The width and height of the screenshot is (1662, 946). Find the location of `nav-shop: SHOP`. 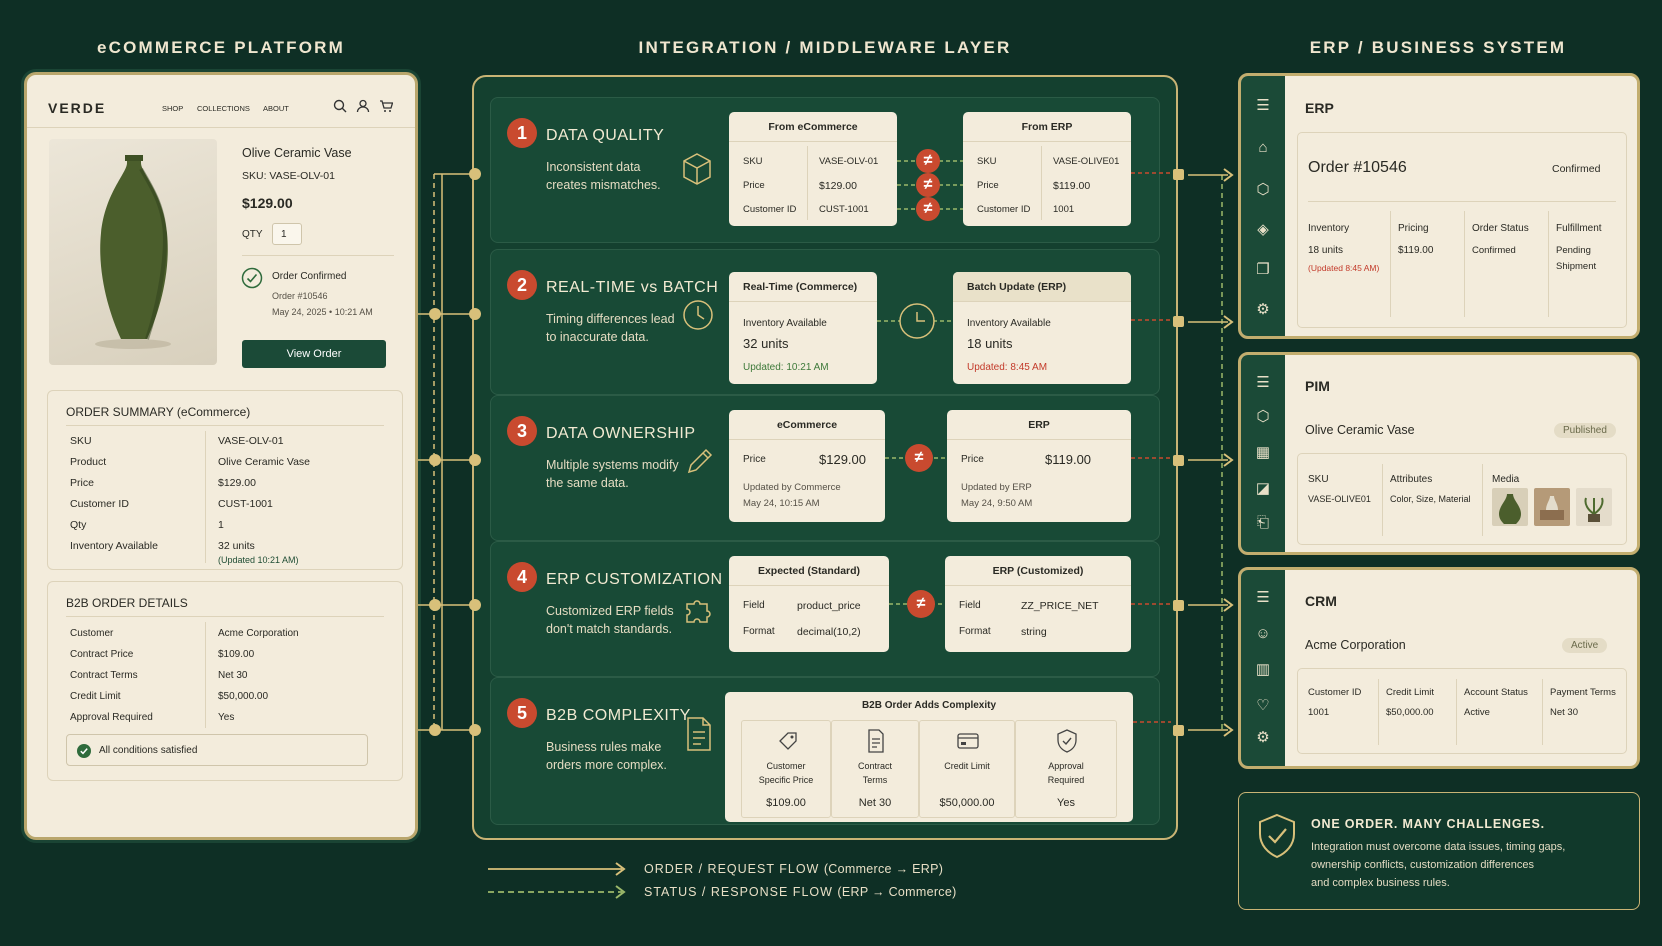

nav-shop: SHOP is located at coordinates (172, 108).